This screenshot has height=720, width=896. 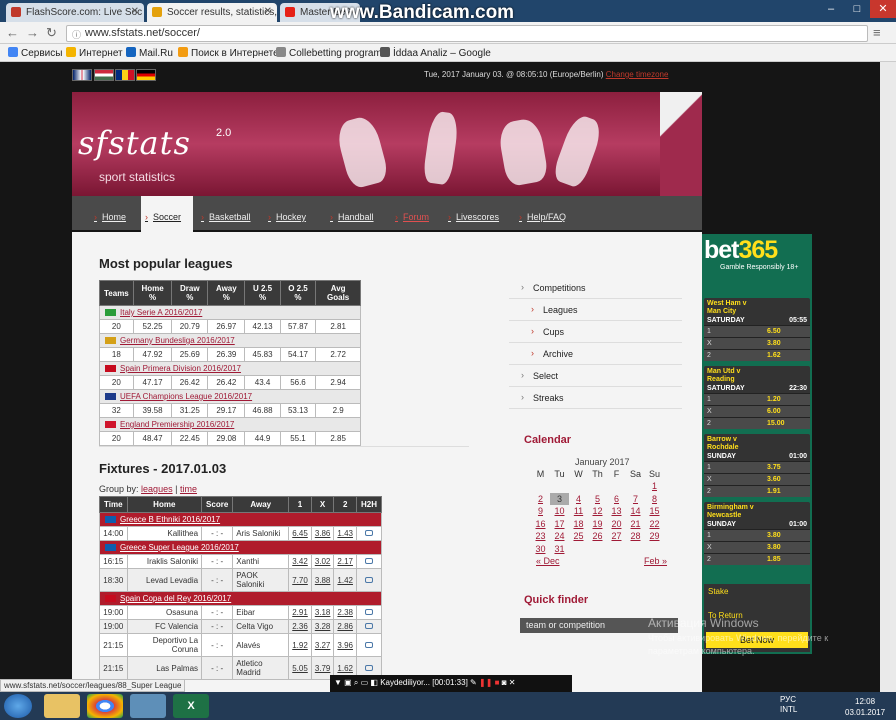 What do you see at coordinates (105, 706) in the screenshot?
I see `chrome-icon` at bounding box center [105, 706].